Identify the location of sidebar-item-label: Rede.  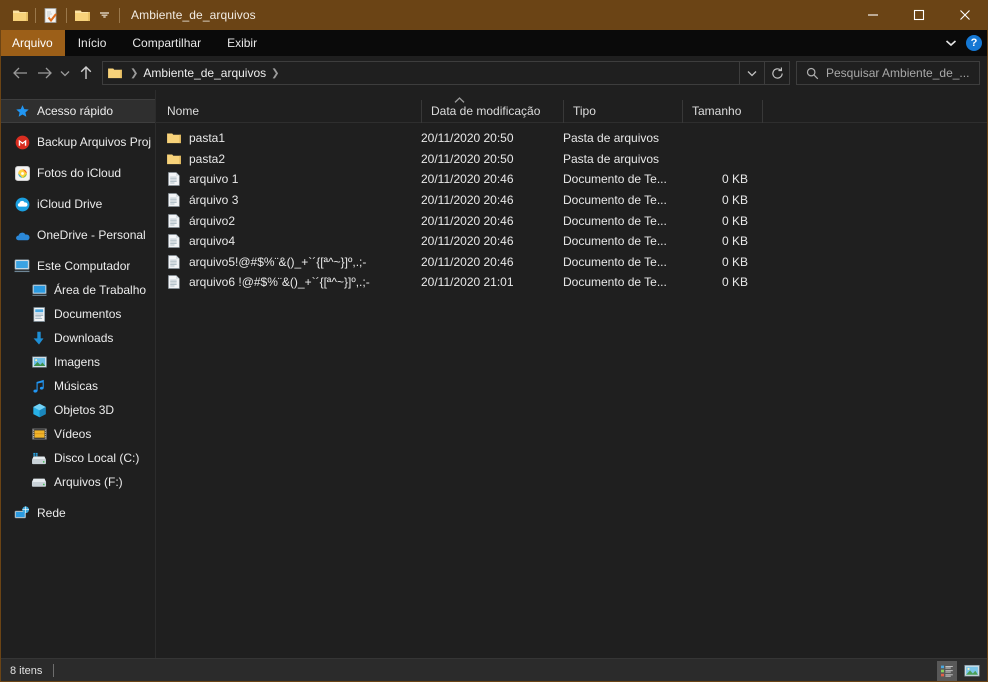
(51, 513).